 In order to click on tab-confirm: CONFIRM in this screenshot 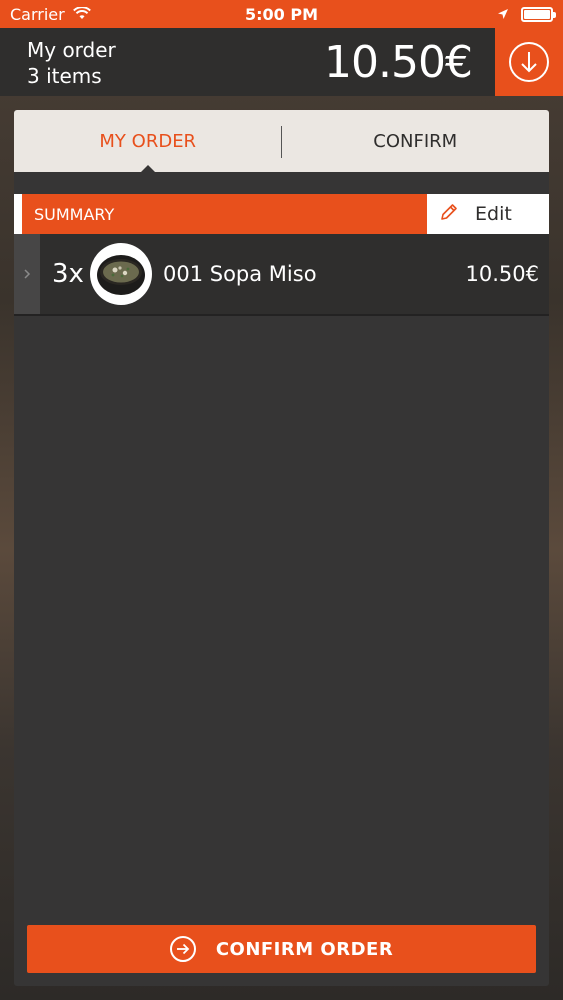, I will do `click(416, 141)`.